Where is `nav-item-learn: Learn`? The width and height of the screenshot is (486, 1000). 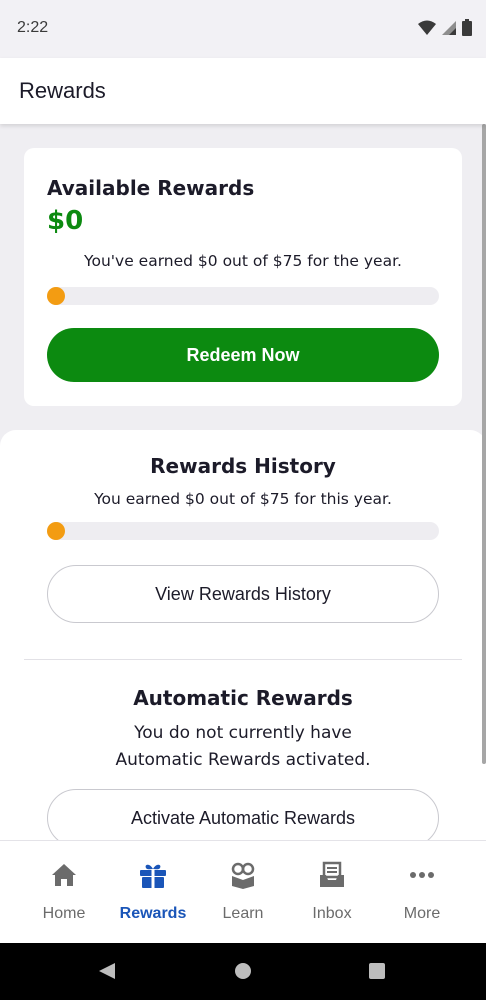 nav-item-learn: Learn is located at coordinates (243, 892).